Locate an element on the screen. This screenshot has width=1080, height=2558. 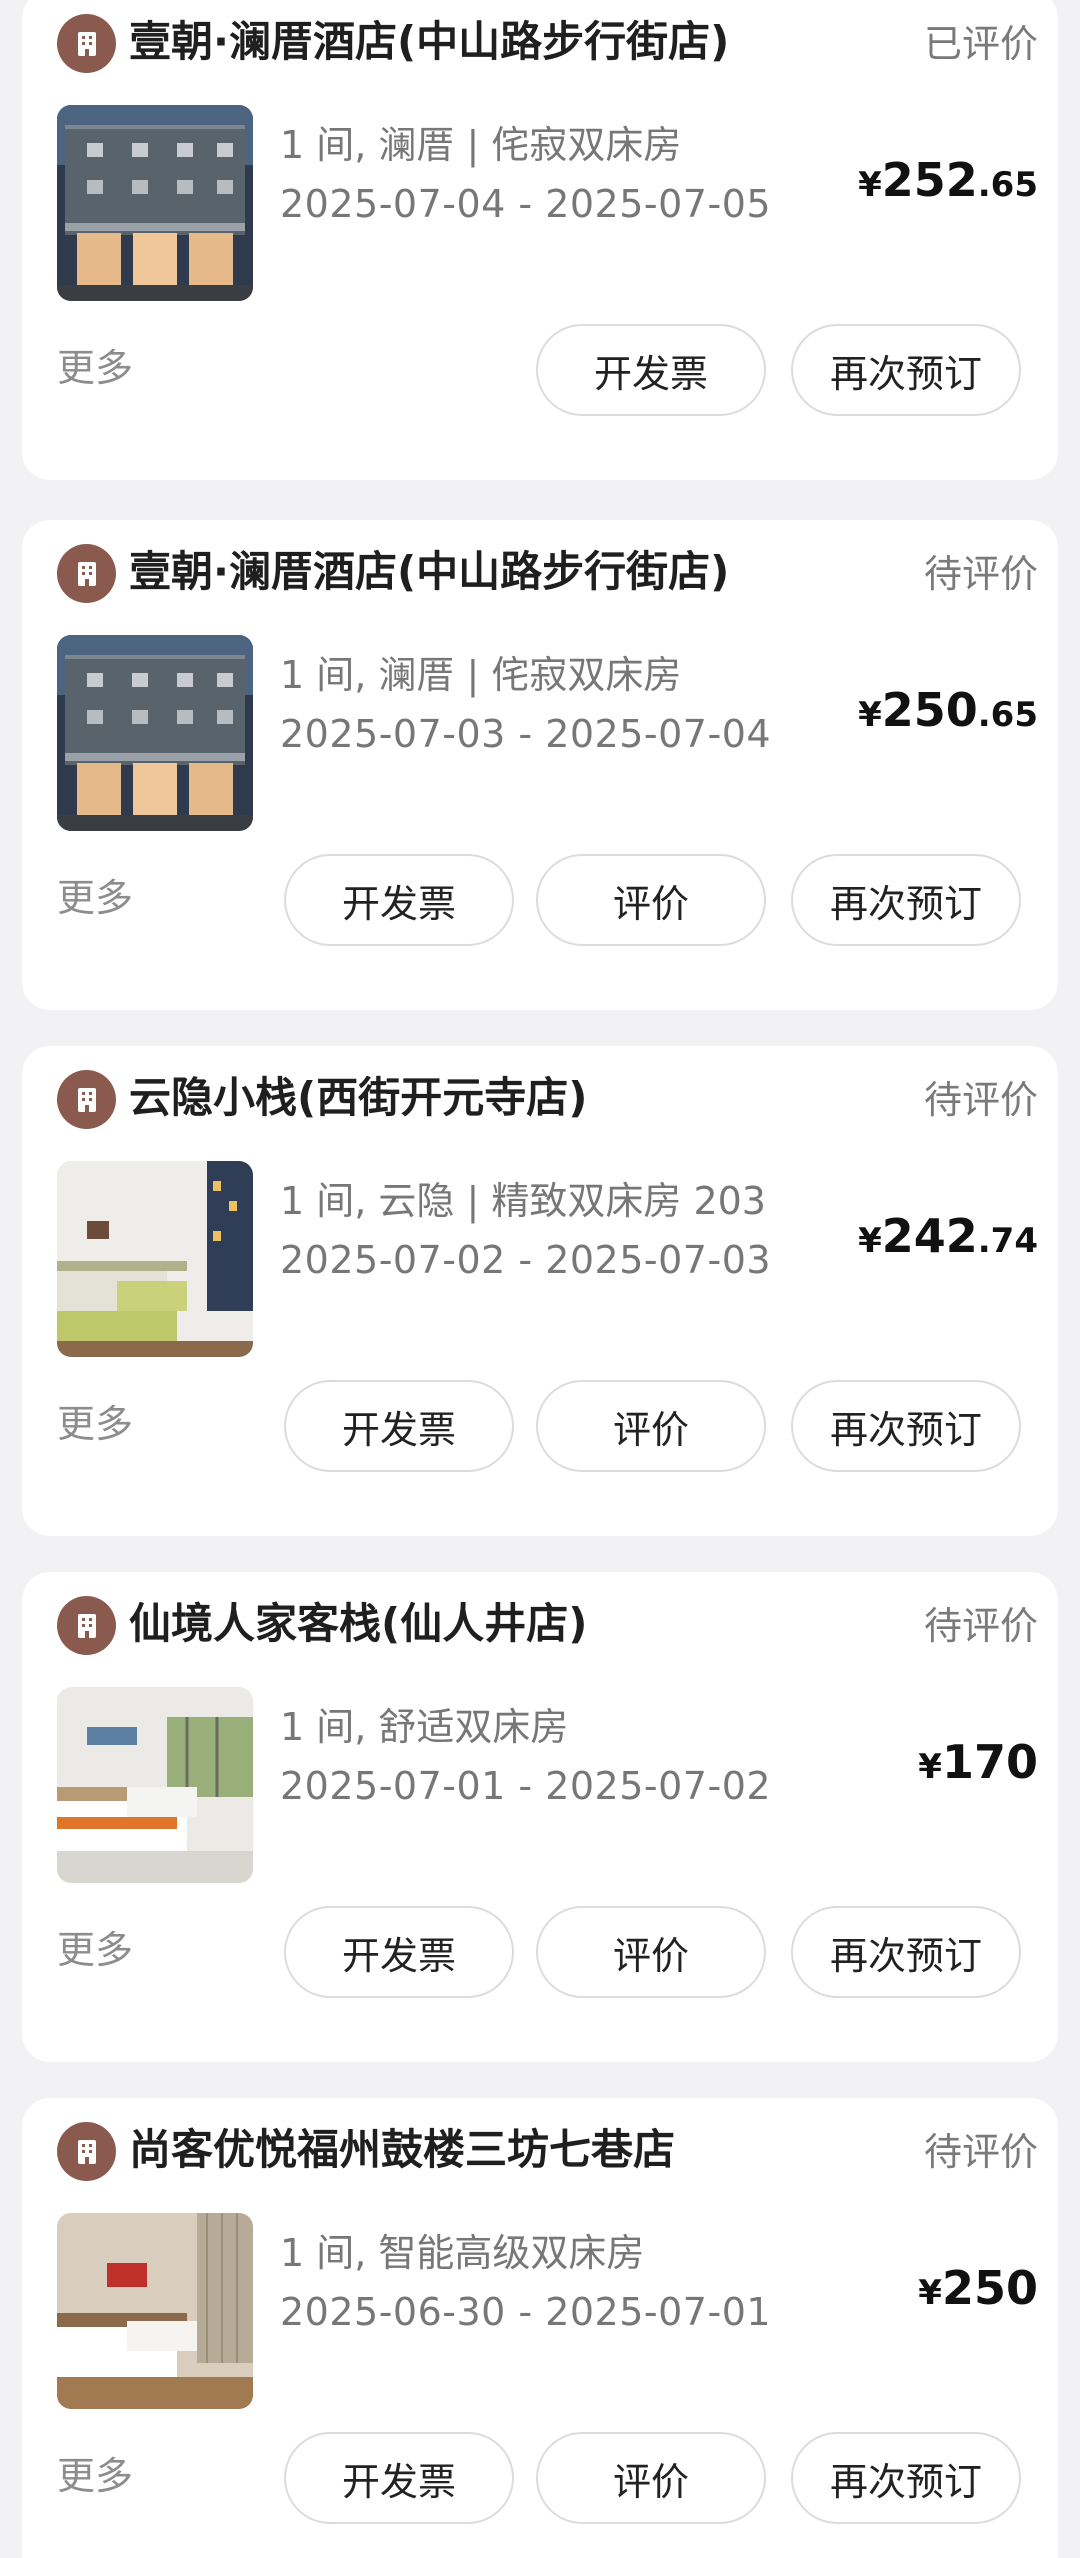
room-info: 1 间, 舒适双床房 is located at coordinates (424, 1727).